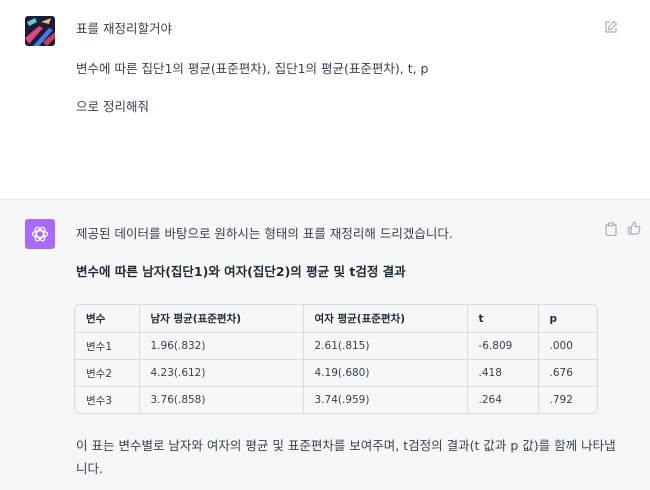  What do you see at coordinates (221, 399) in the screenshot?
I see `table-cell: 3.76(.858)` at bounding box center [221, 399].